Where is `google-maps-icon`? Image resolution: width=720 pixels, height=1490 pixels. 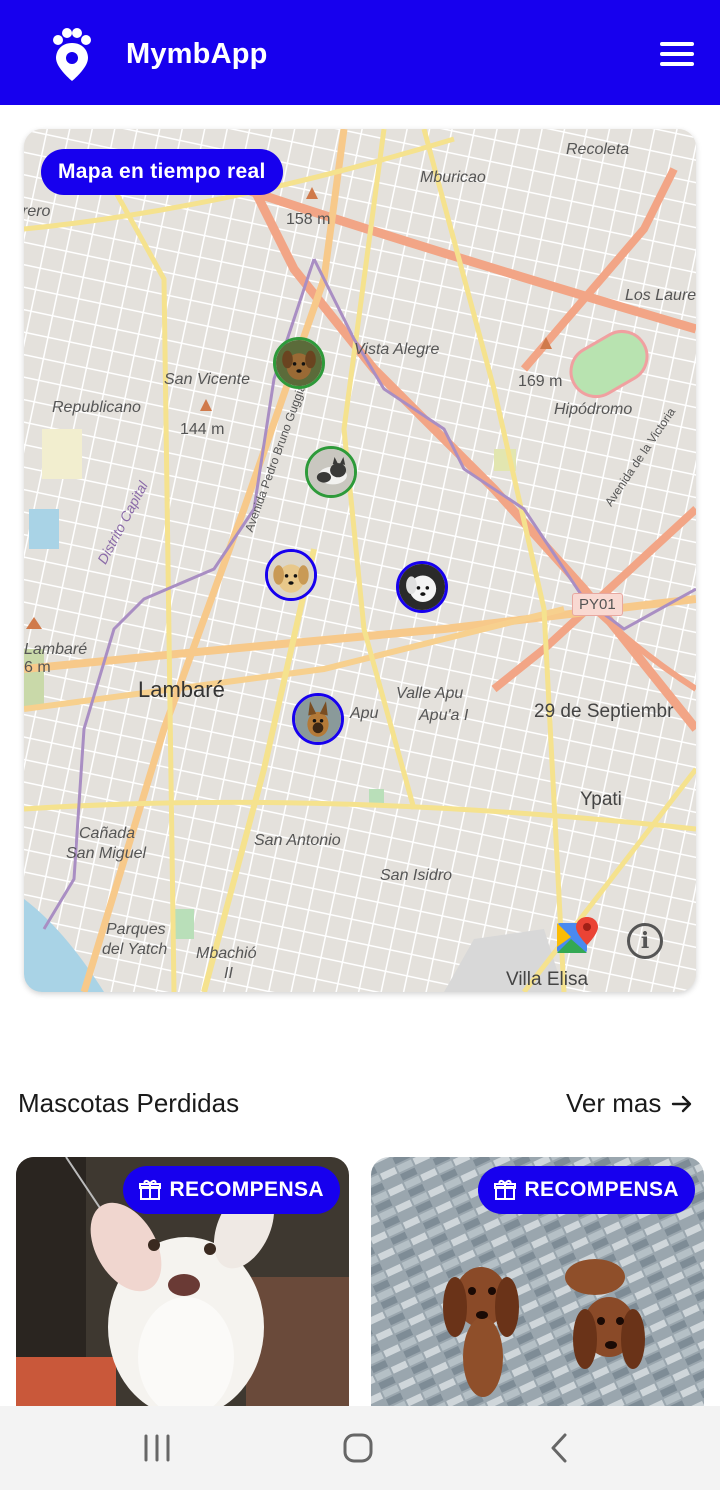 google-maps-icon is located at coordinates (578, 938).